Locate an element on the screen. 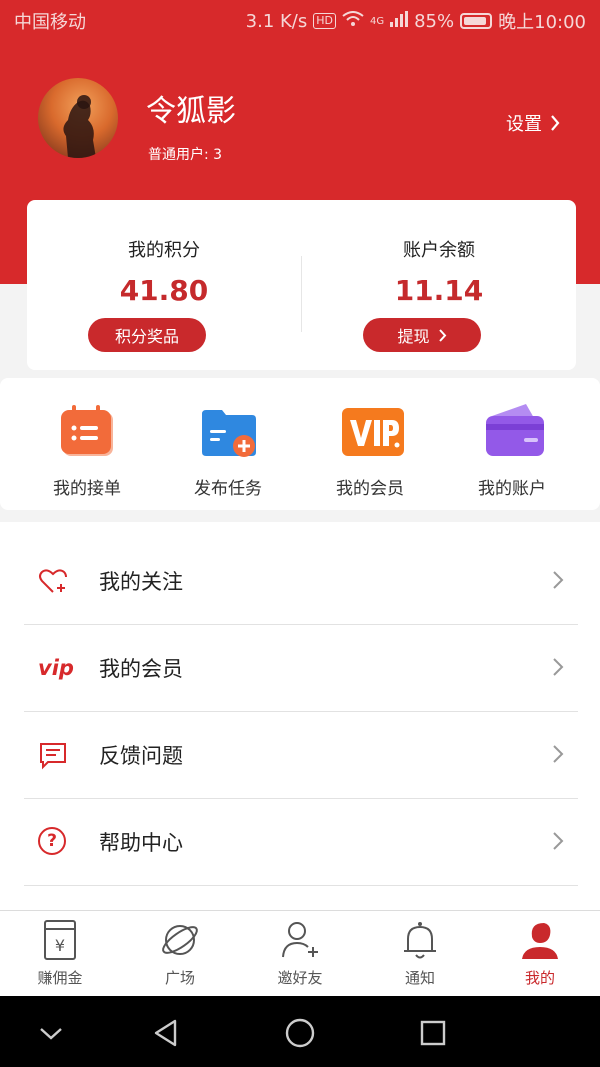 This screenshot has width=600, height=1067. bell-icon is located at coordinates (420, 940).